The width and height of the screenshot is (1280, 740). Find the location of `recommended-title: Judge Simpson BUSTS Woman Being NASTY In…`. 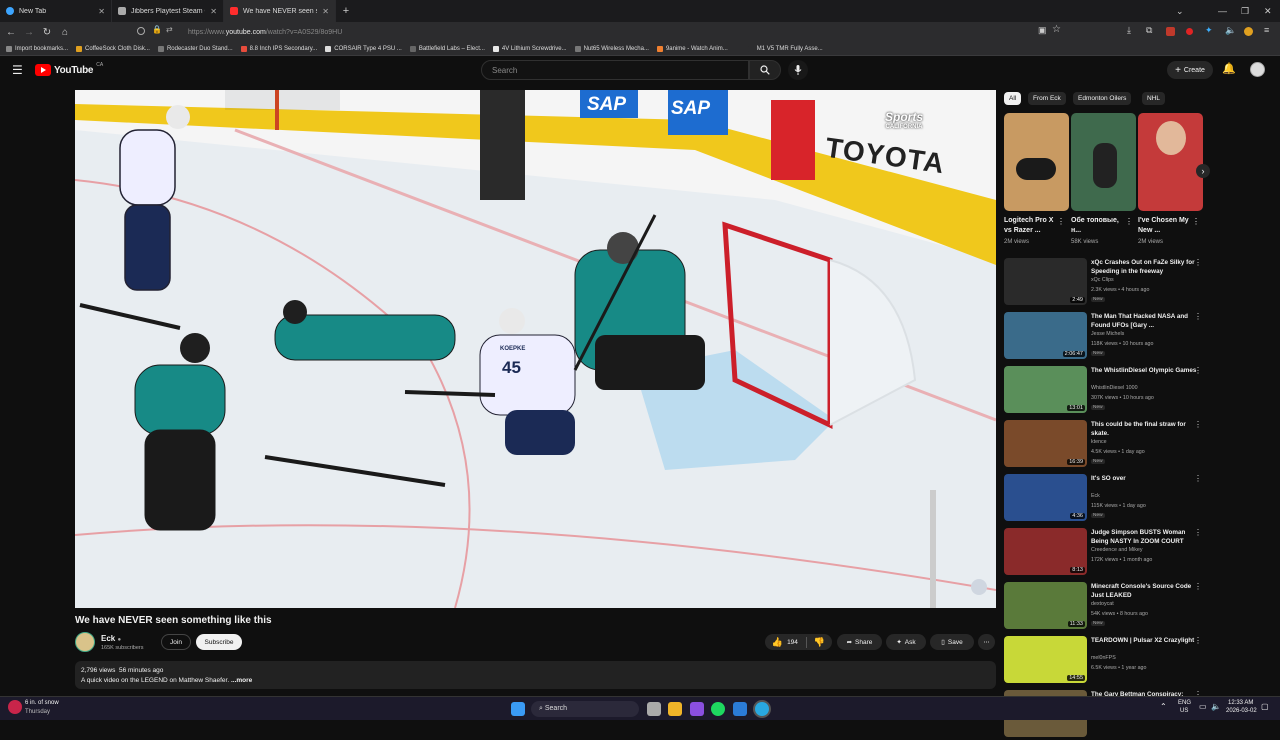

recommended-title: Judge Simpson BUSTS Woman Being NASTY In… is located at coordinates (1144, 537).